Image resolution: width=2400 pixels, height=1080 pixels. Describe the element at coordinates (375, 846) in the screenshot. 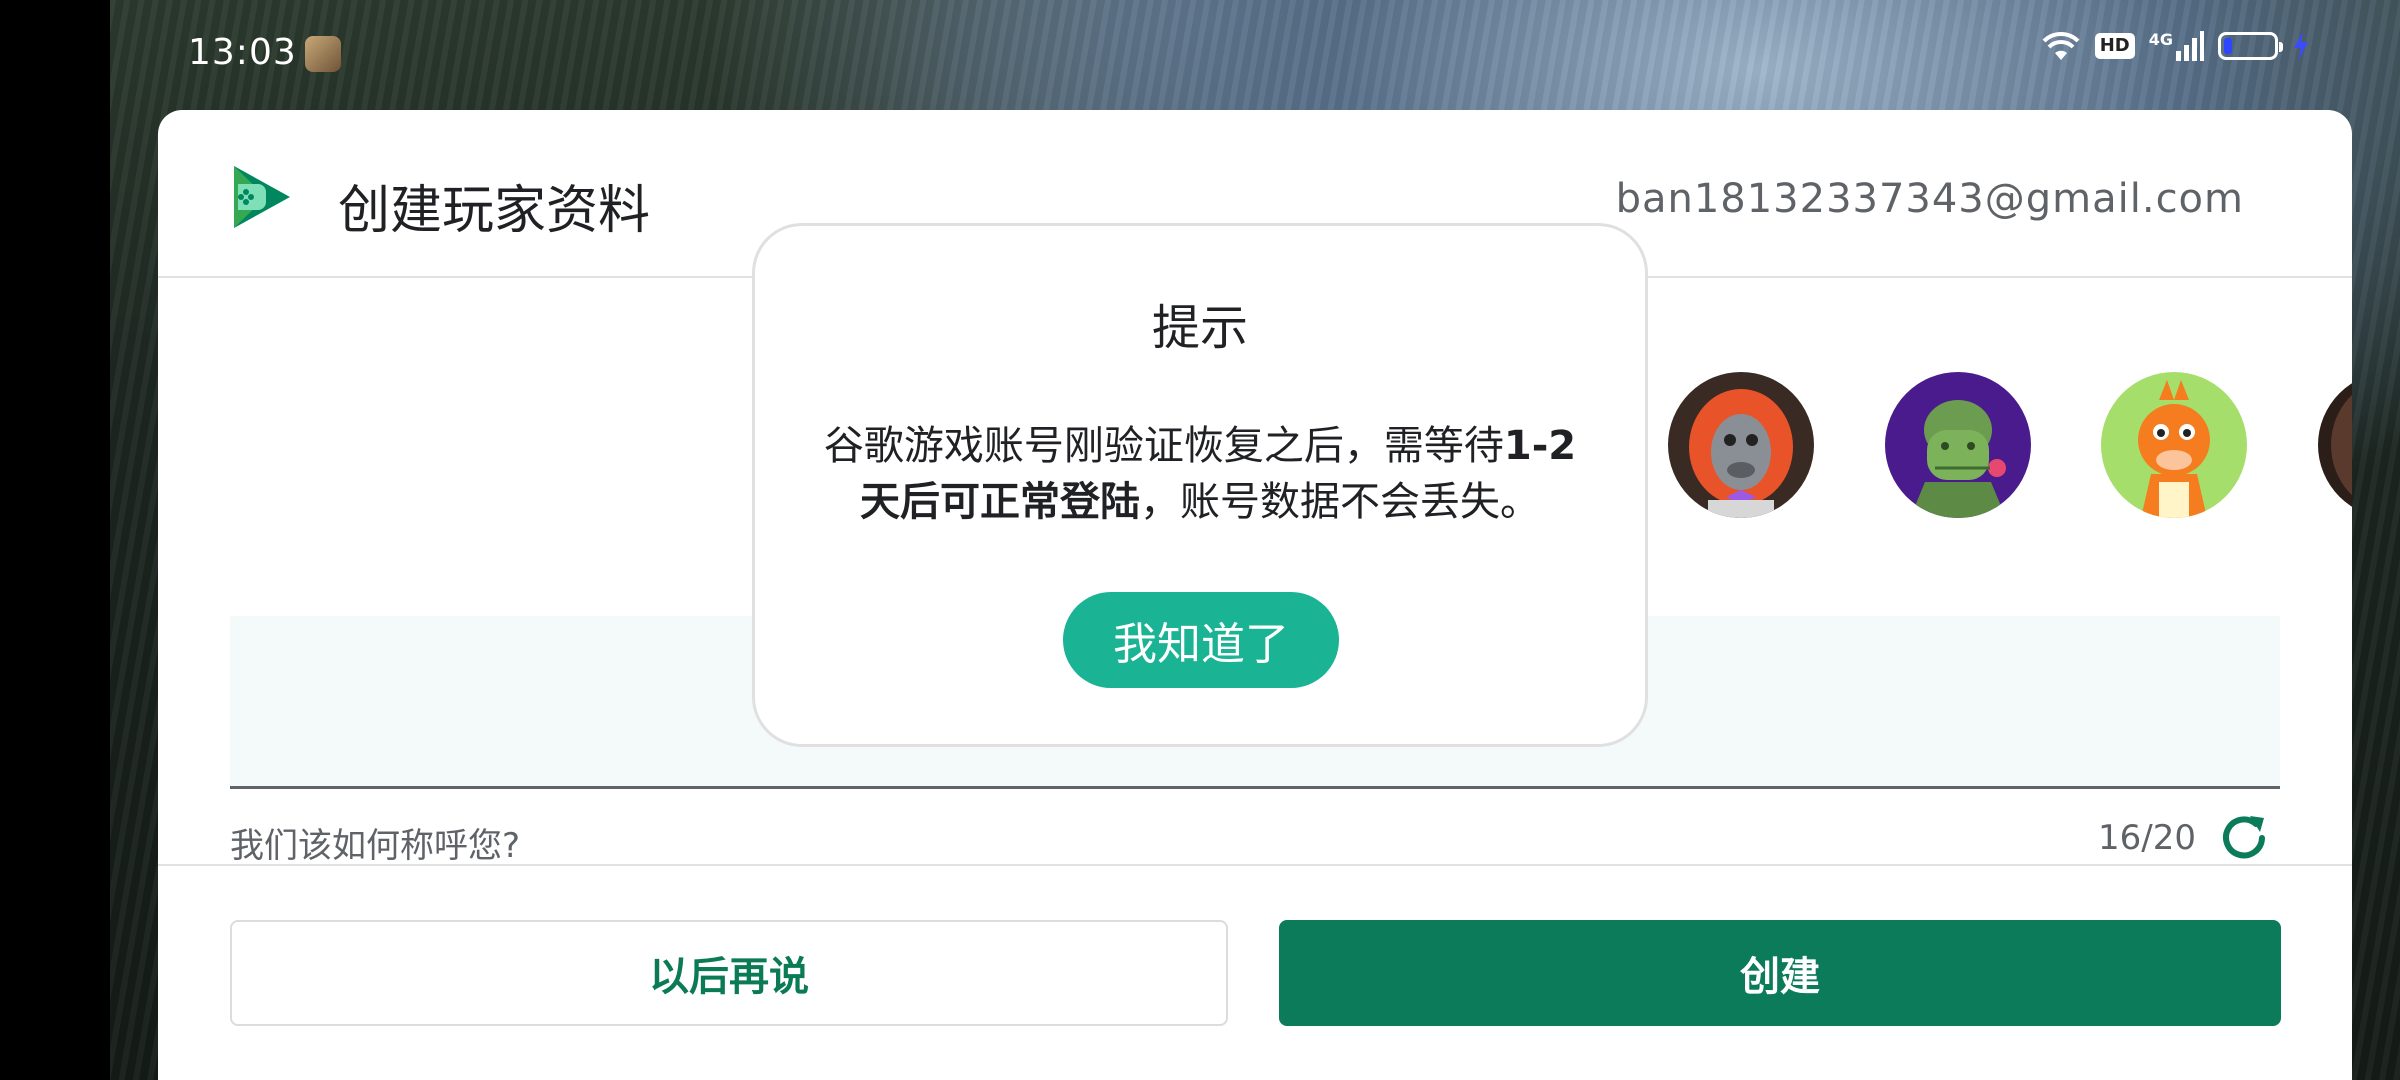

I see `name-helper-text: 我们该如何称呼您?` at that location.